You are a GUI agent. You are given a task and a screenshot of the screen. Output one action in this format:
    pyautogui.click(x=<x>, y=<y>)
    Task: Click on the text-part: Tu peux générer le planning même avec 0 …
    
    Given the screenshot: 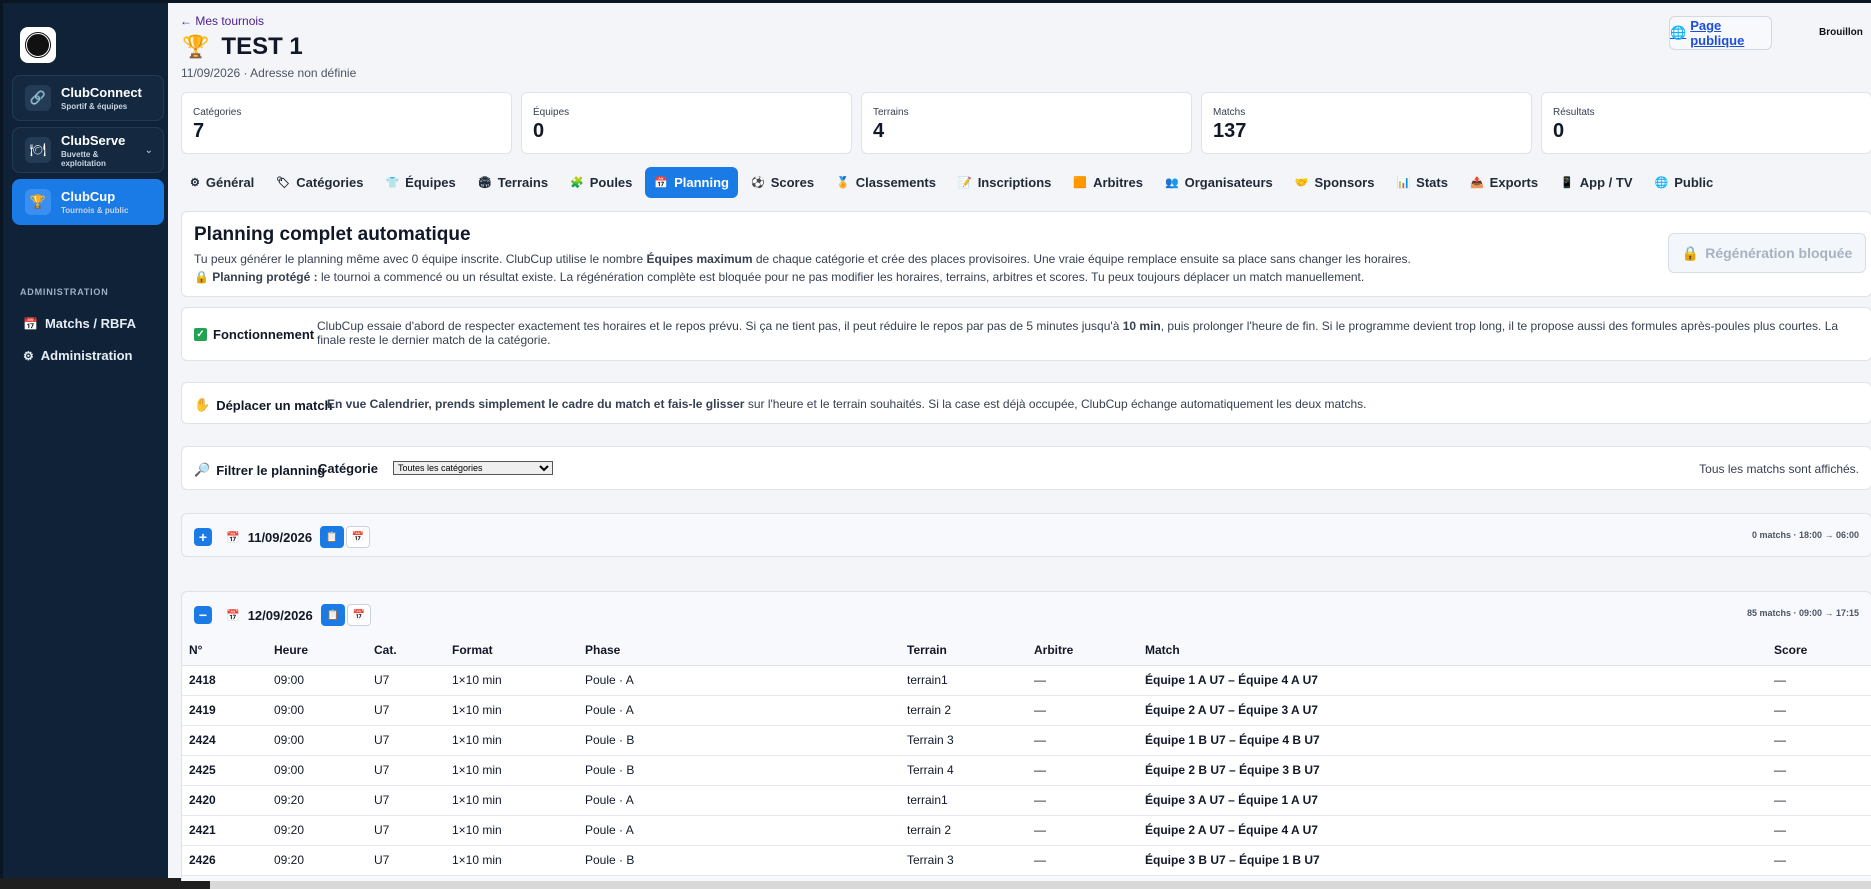 What is the action you would take?
    pyautogui.click(x=420, y=259)
    